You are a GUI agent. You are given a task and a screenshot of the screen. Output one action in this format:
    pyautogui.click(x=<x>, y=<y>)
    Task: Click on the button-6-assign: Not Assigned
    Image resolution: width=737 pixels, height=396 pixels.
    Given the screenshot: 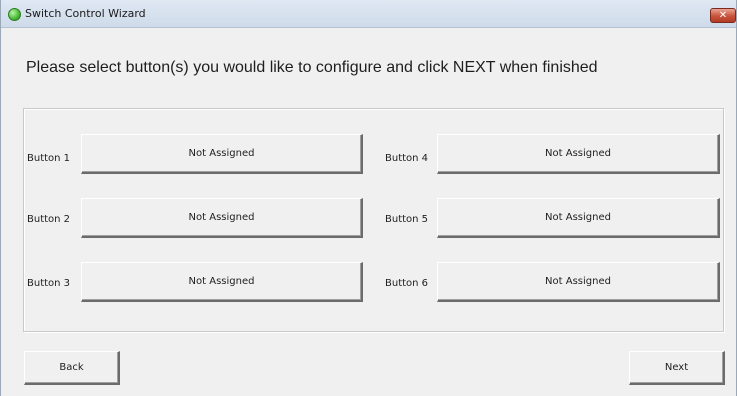 What is the action you would take?
    pyautogui.click(x=578, y=282)
    